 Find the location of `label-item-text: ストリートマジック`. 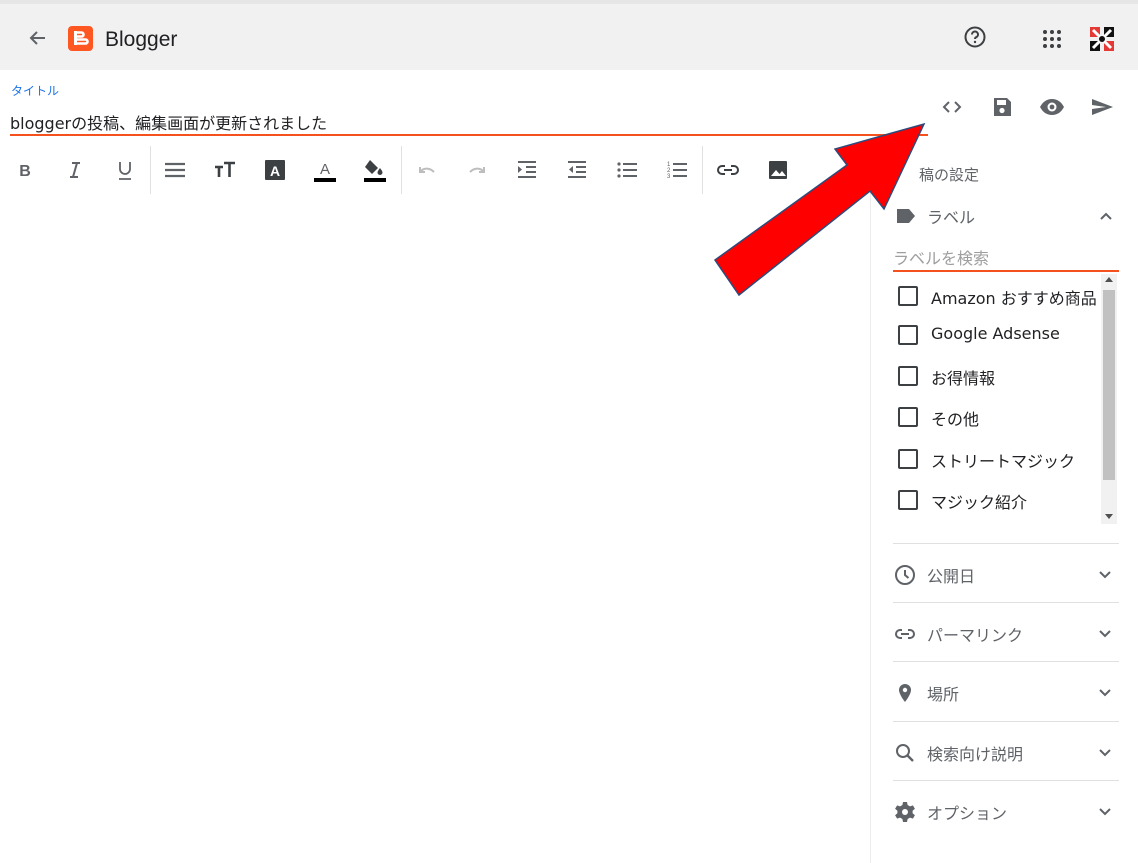

label-item-text: ストリートマジック is located at coordinates (1003, 461).